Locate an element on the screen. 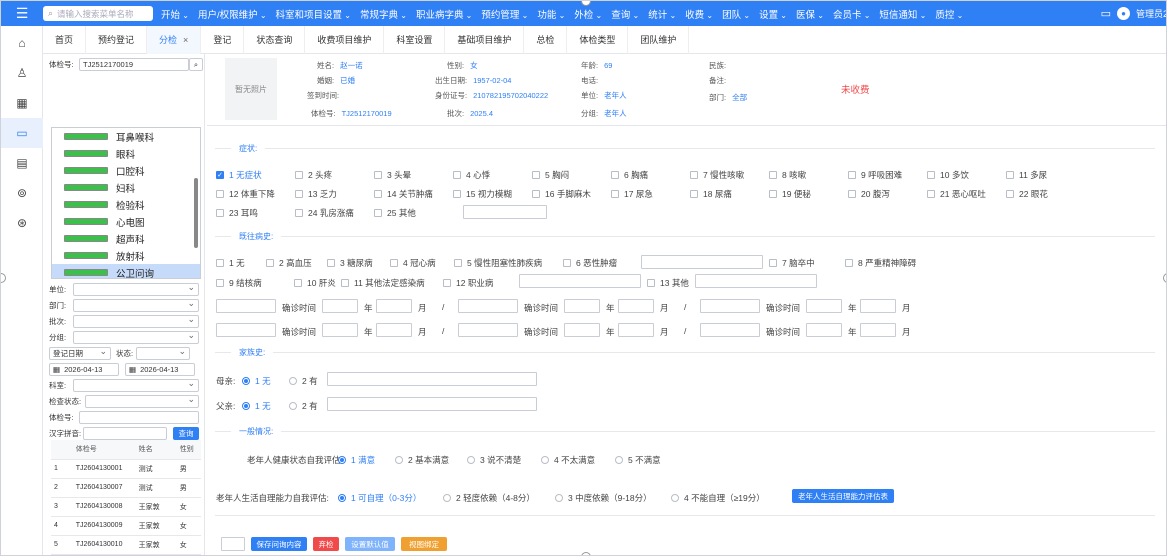  history-checkbox: 6 恶性肿瘤 is located at coordinates (590, 263).